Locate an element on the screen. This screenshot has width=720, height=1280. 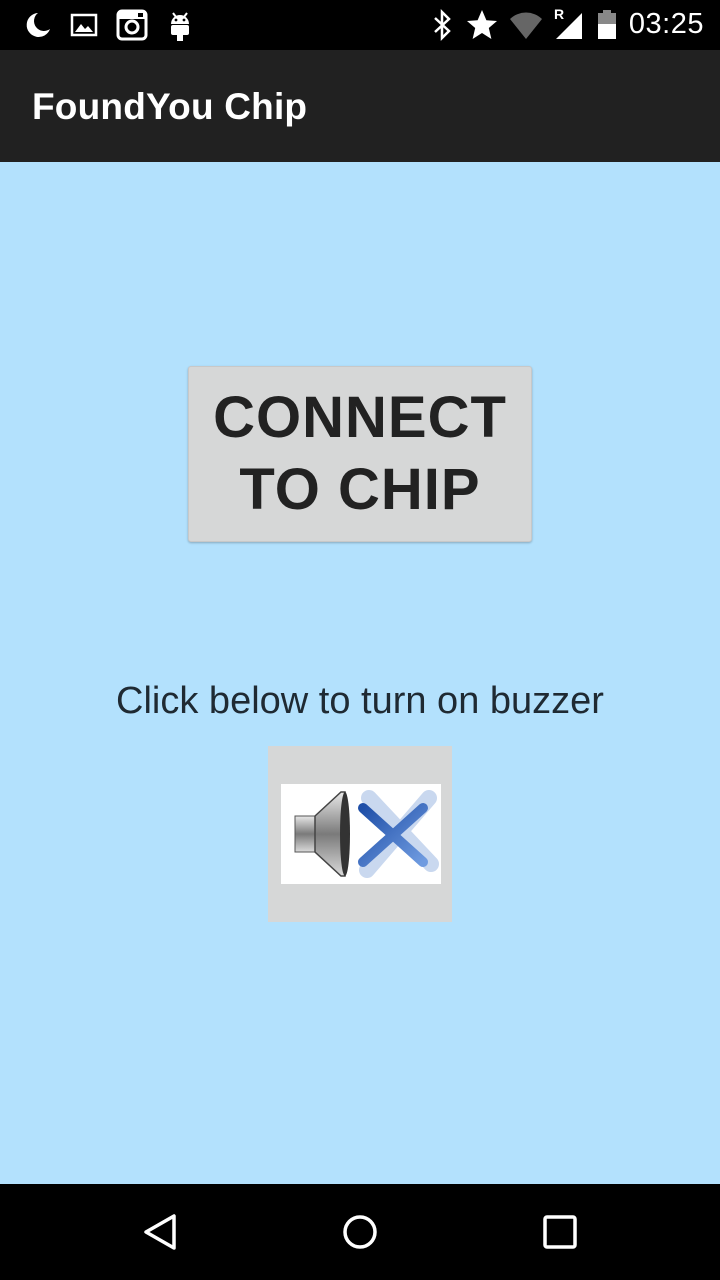
star-icon is located at coordinates (482, 24).